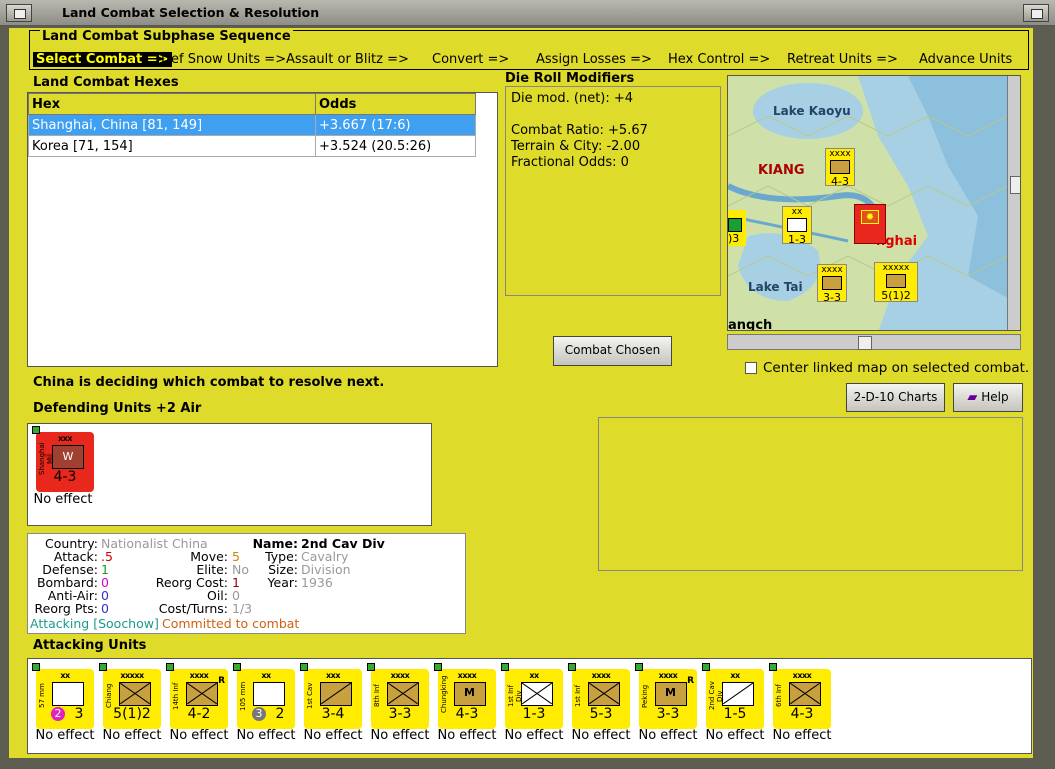 The height and width of the screenshot is (769, 1055). What do you see at coordinates (572, 98) in the screenshot?
I see `modifier-line: Die mod. (net): +4` at bounding box center [572, 98].